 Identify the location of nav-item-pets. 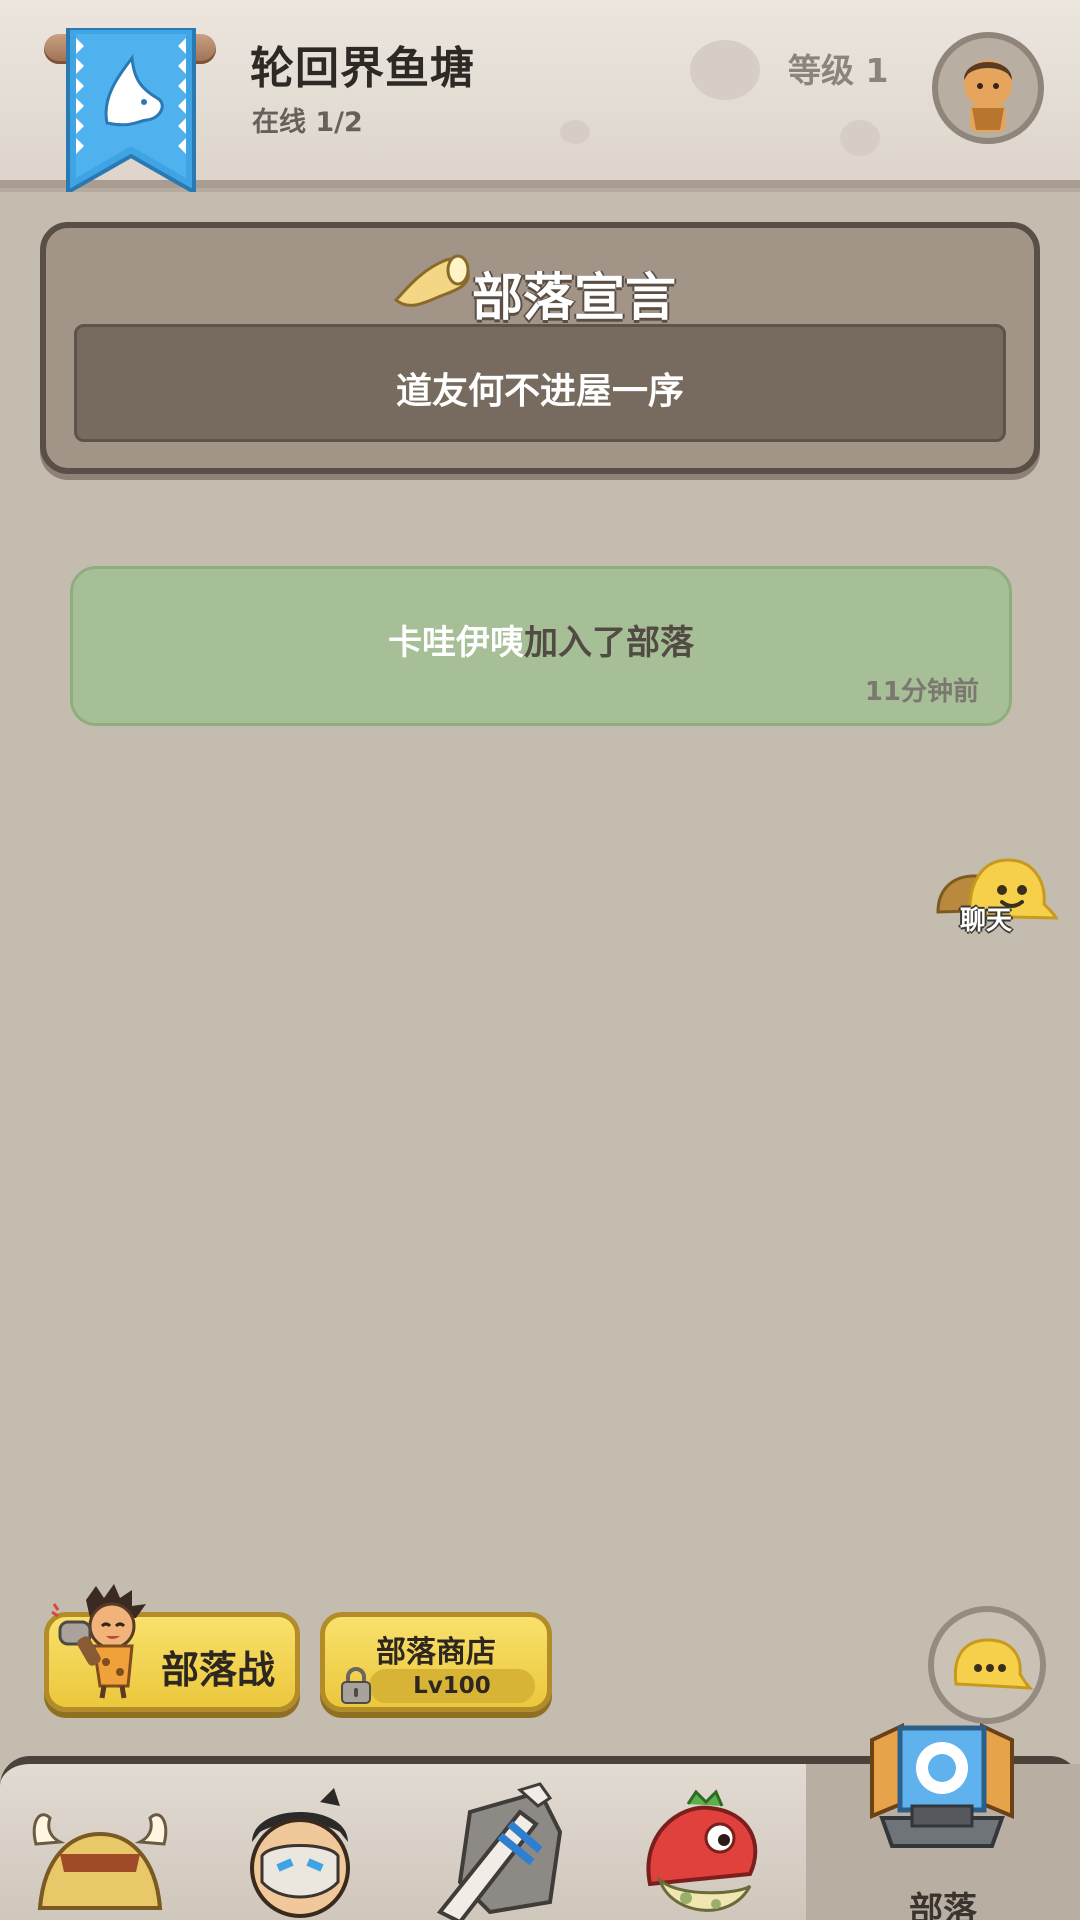
(700, 1842).